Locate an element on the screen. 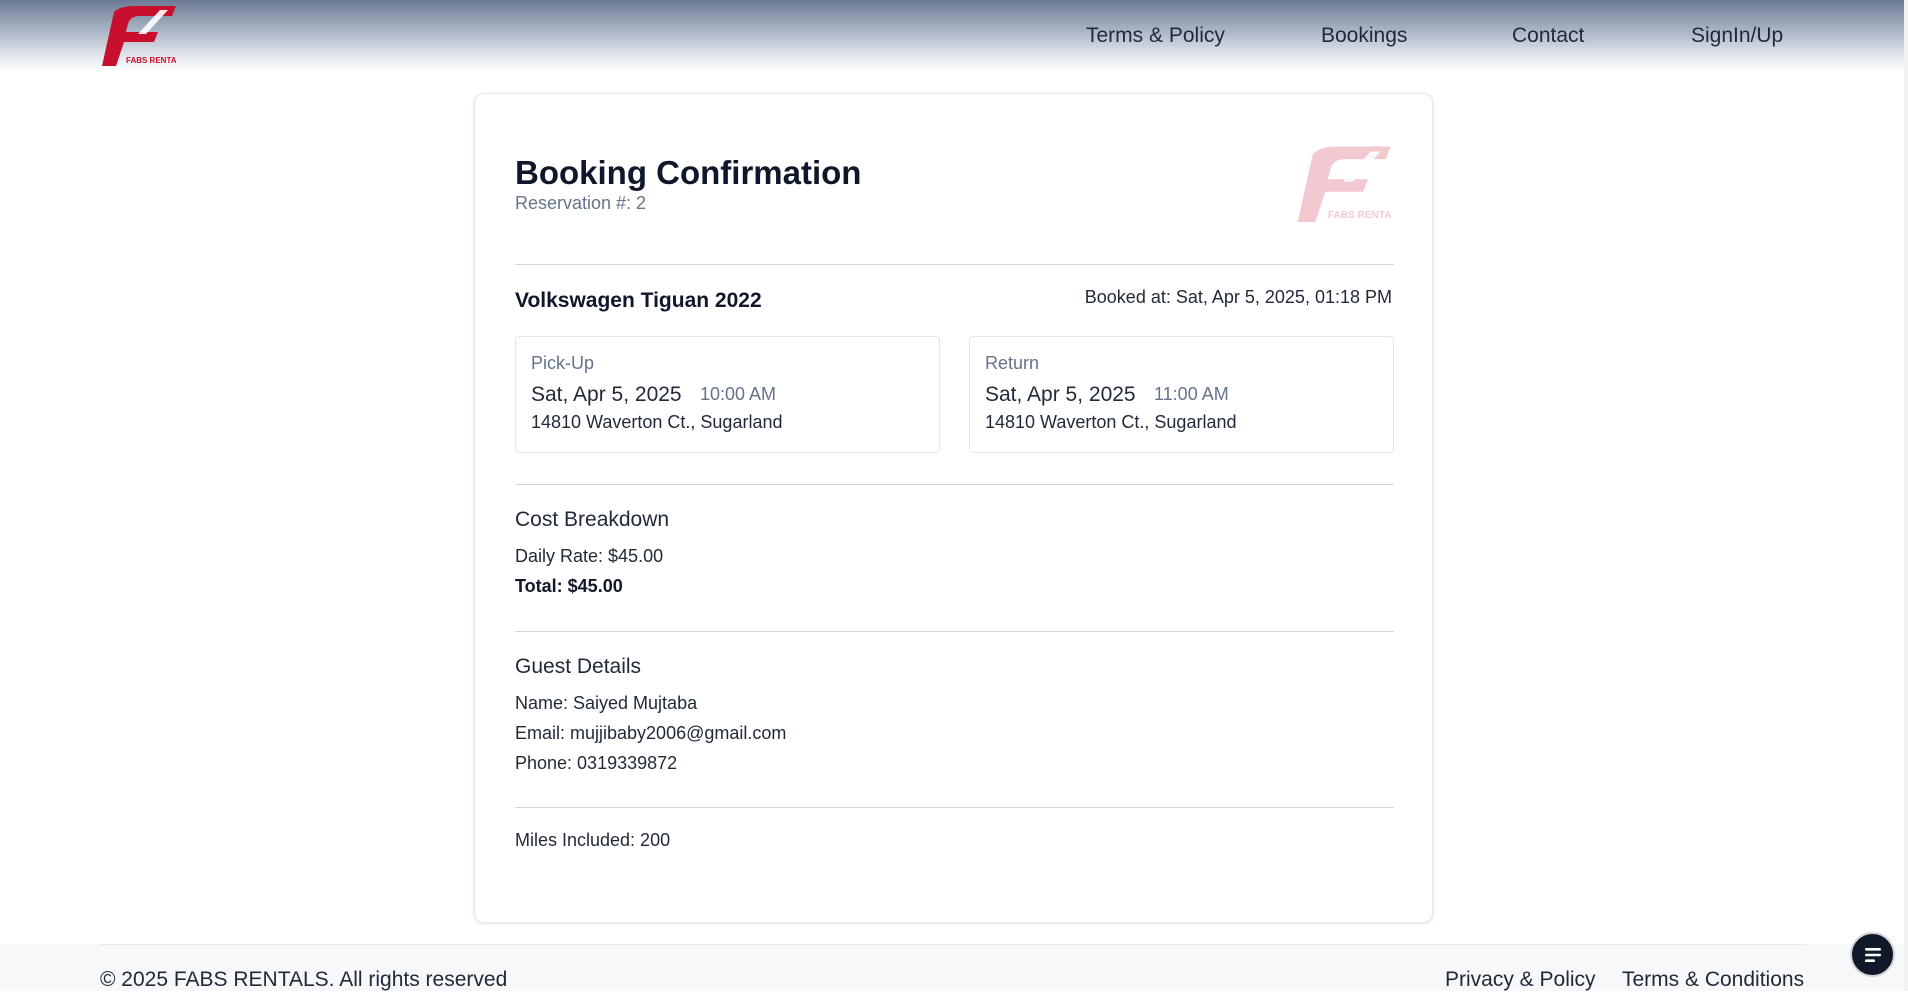 Image resolution: width=1908 pixels, height=992 pixels. pickup-label: Pick-Up is located at coordinates (563, 363).